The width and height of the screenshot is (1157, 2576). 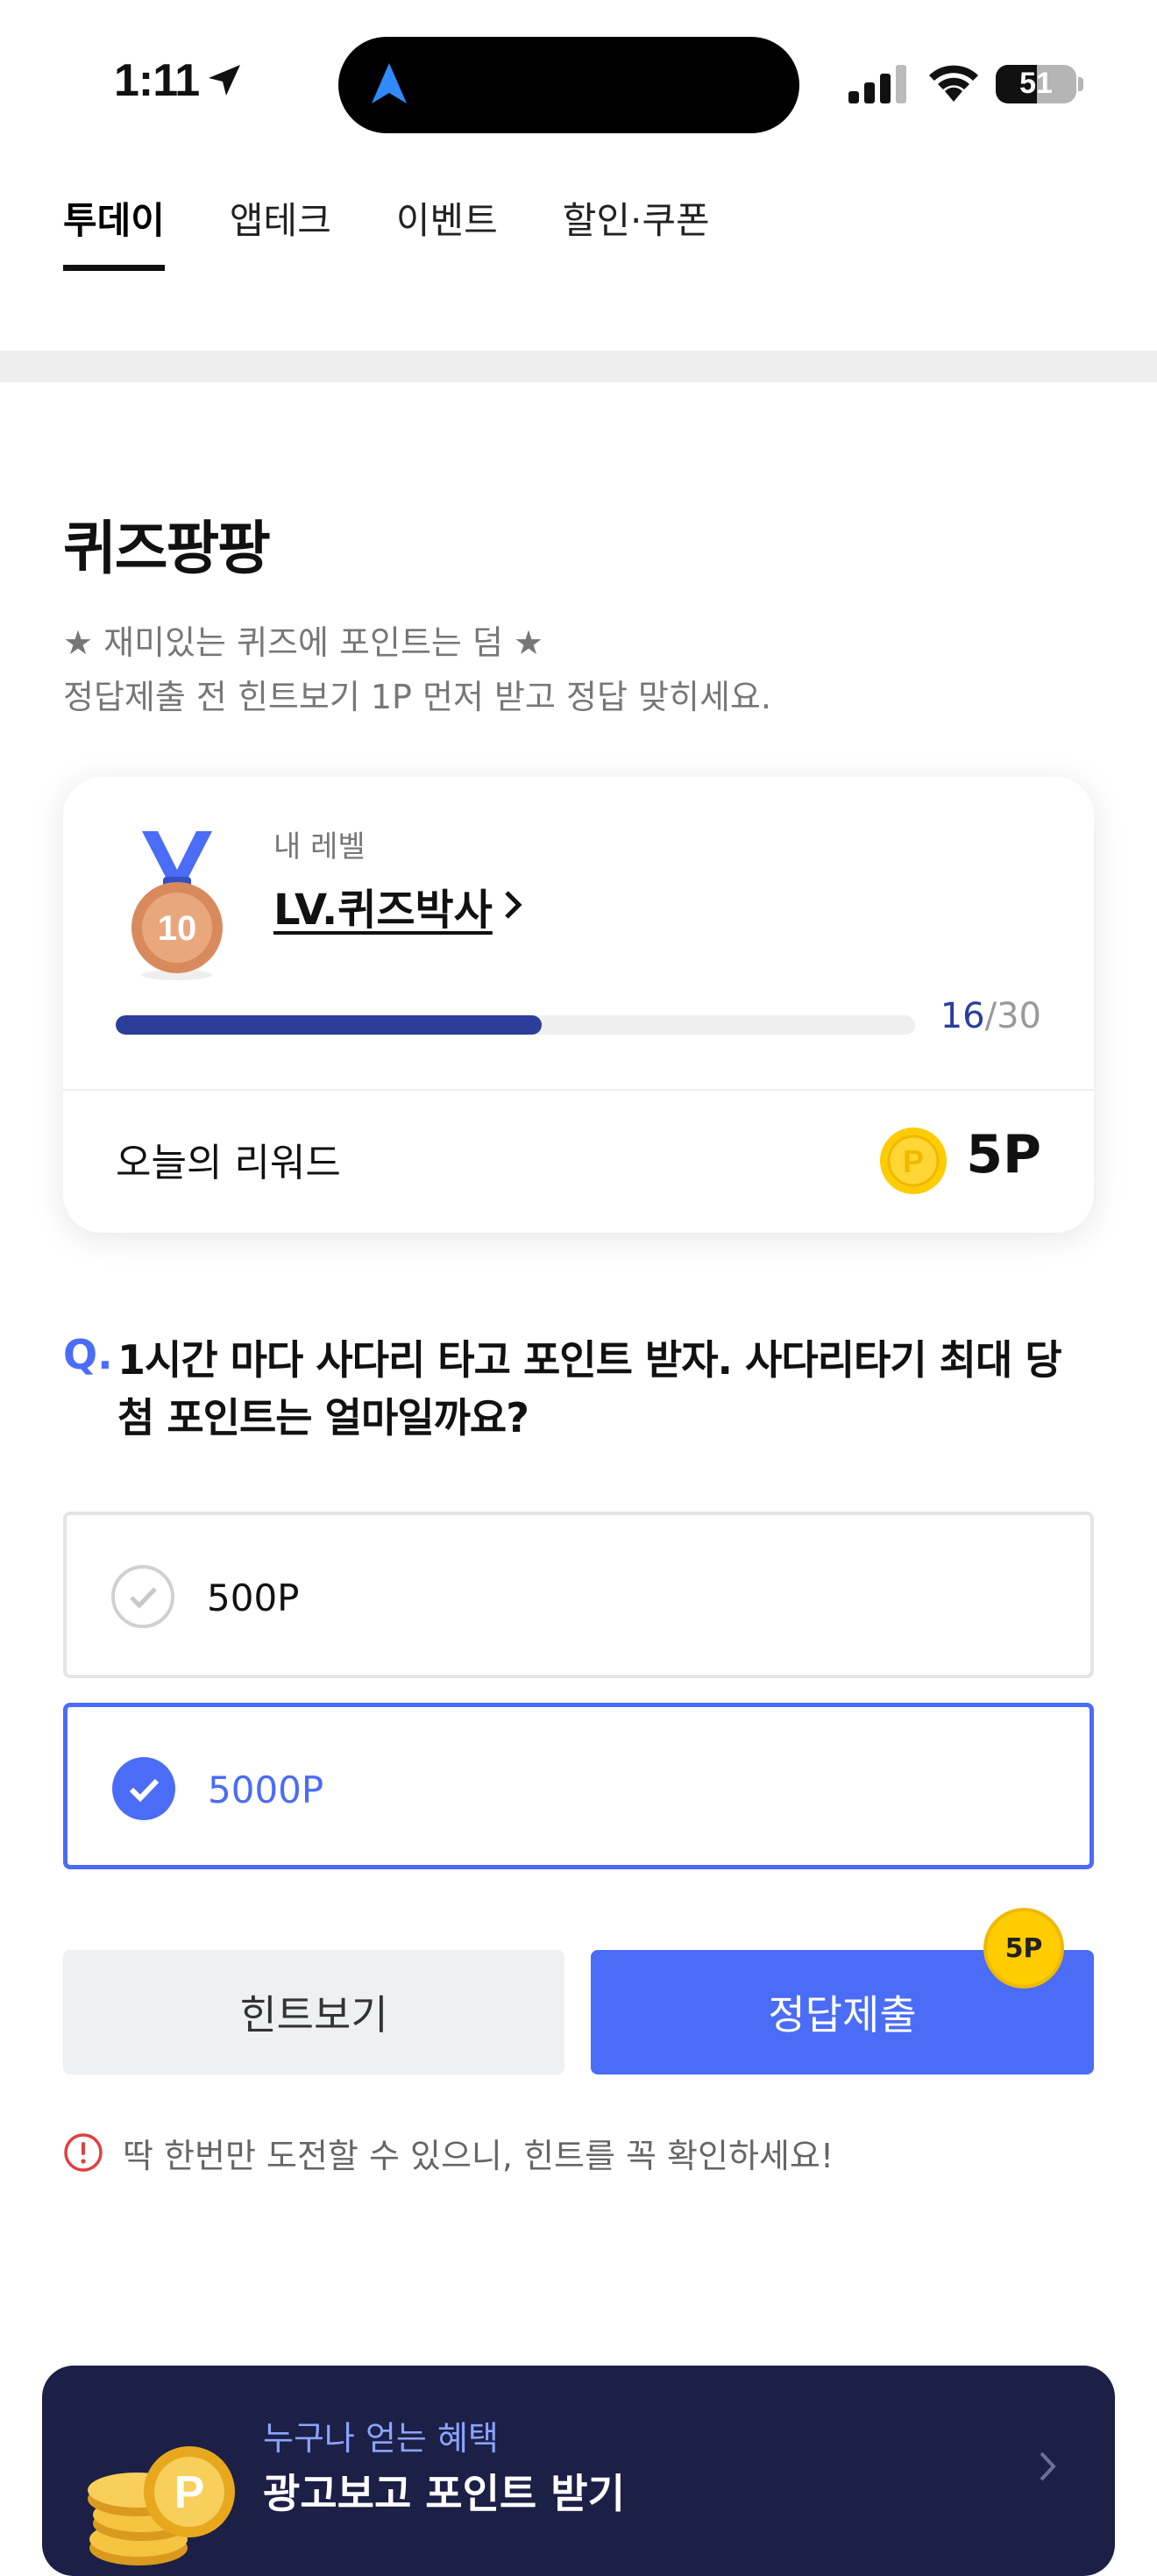 What do you see at coordinates (319, 847) in the screenshot?
I see `level-caption: 내 레벨` at bounding box center [319, 847].